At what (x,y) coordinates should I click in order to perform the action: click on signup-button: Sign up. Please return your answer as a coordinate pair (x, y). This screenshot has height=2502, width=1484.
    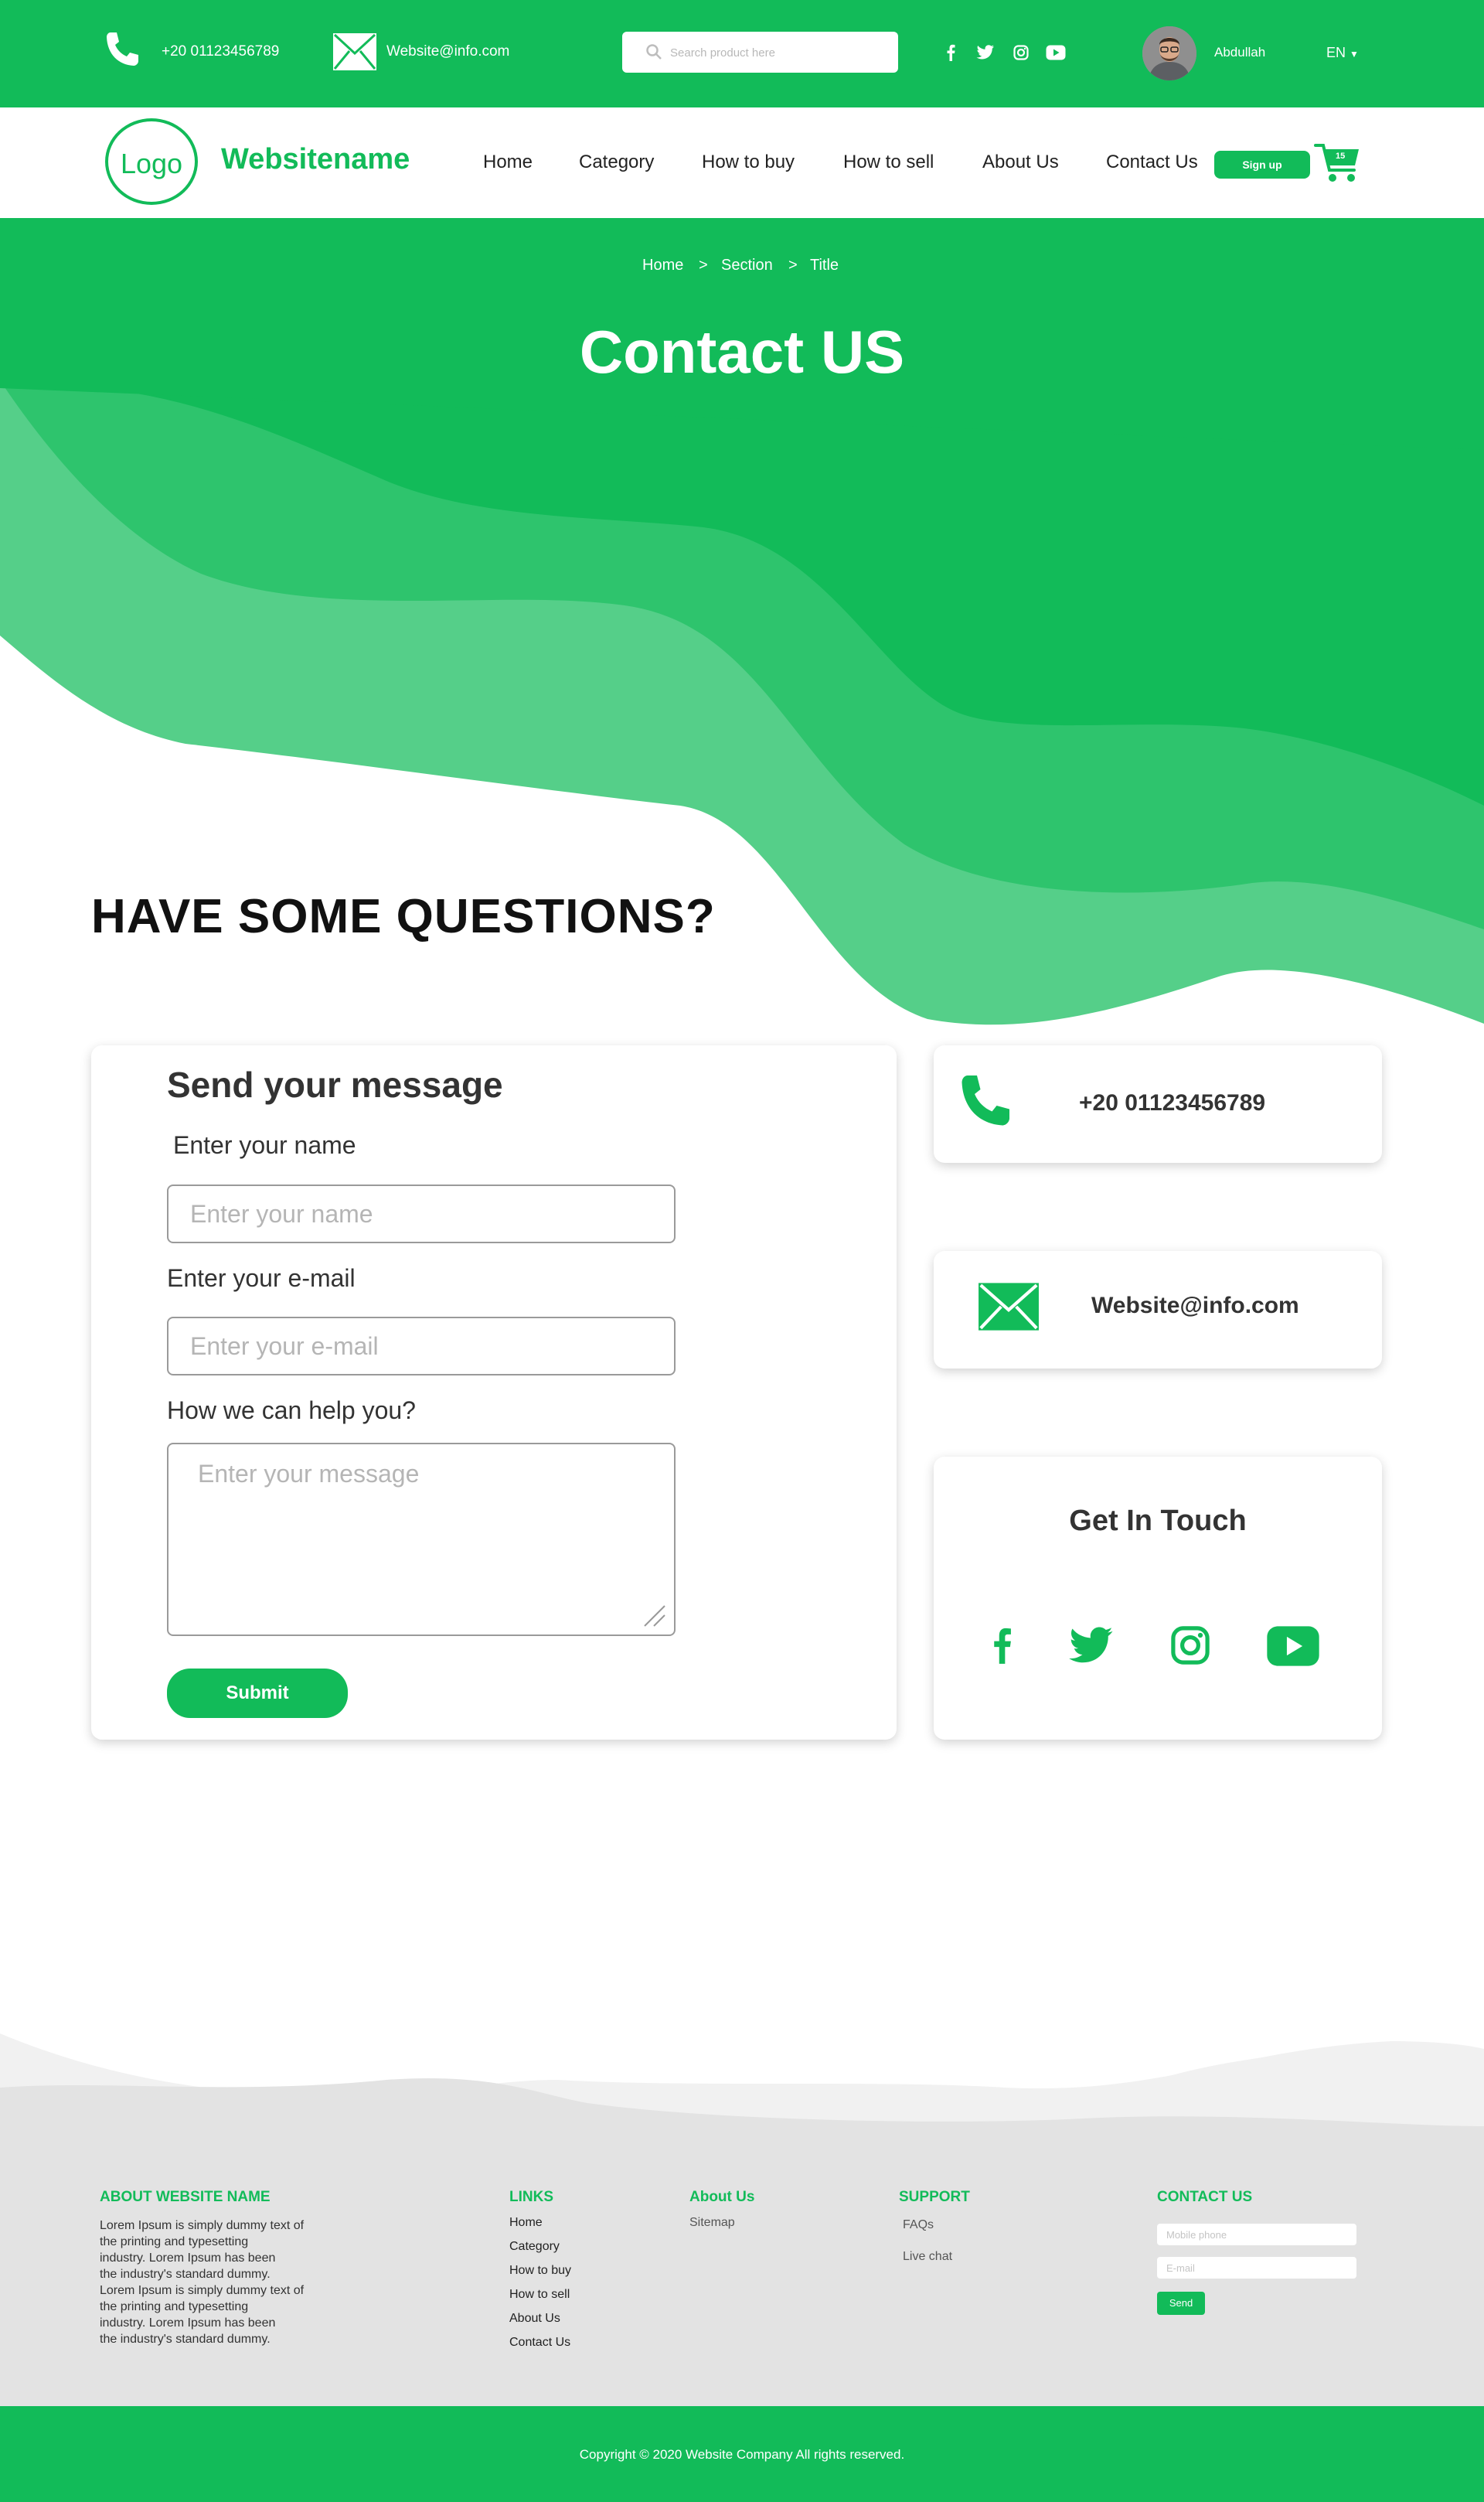
    Looking at the image, I should click on (1262, 165).